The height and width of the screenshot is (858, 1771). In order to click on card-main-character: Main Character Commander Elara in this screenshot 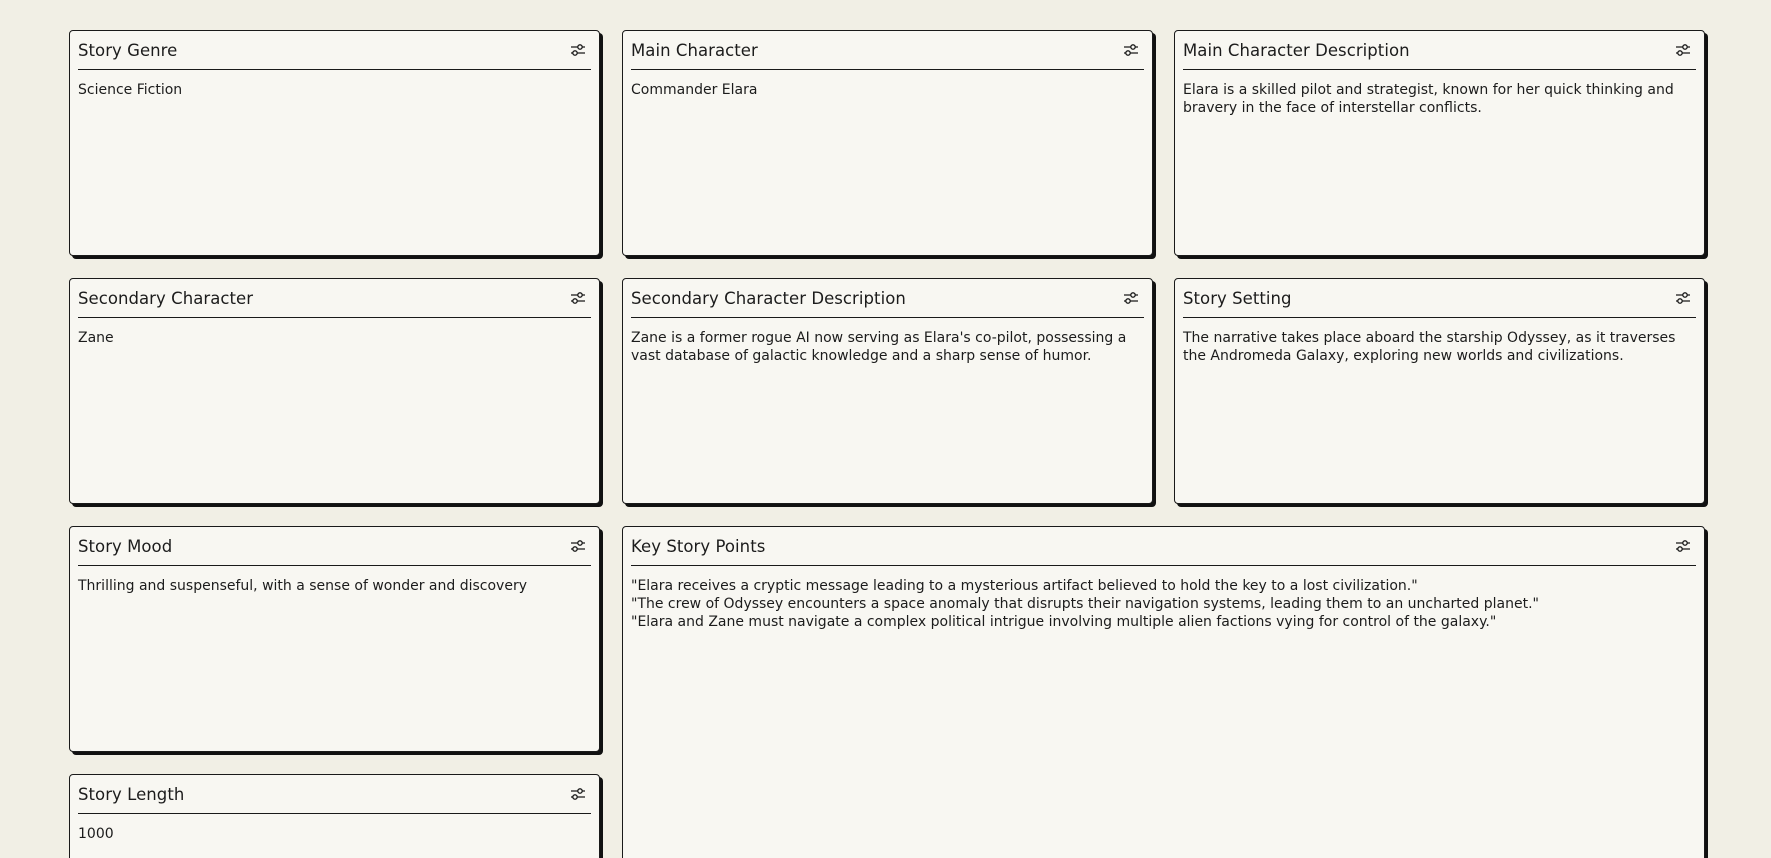, I will do `click(887, 143)`.